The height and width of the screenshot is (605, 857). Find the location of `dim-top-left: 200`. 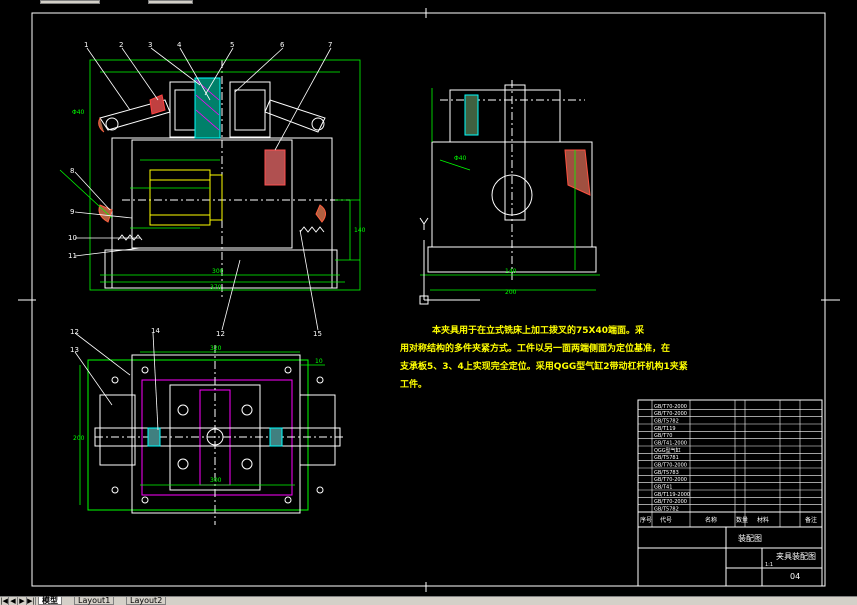

dim-top-left: 200 is located at coordinates (79, 438).